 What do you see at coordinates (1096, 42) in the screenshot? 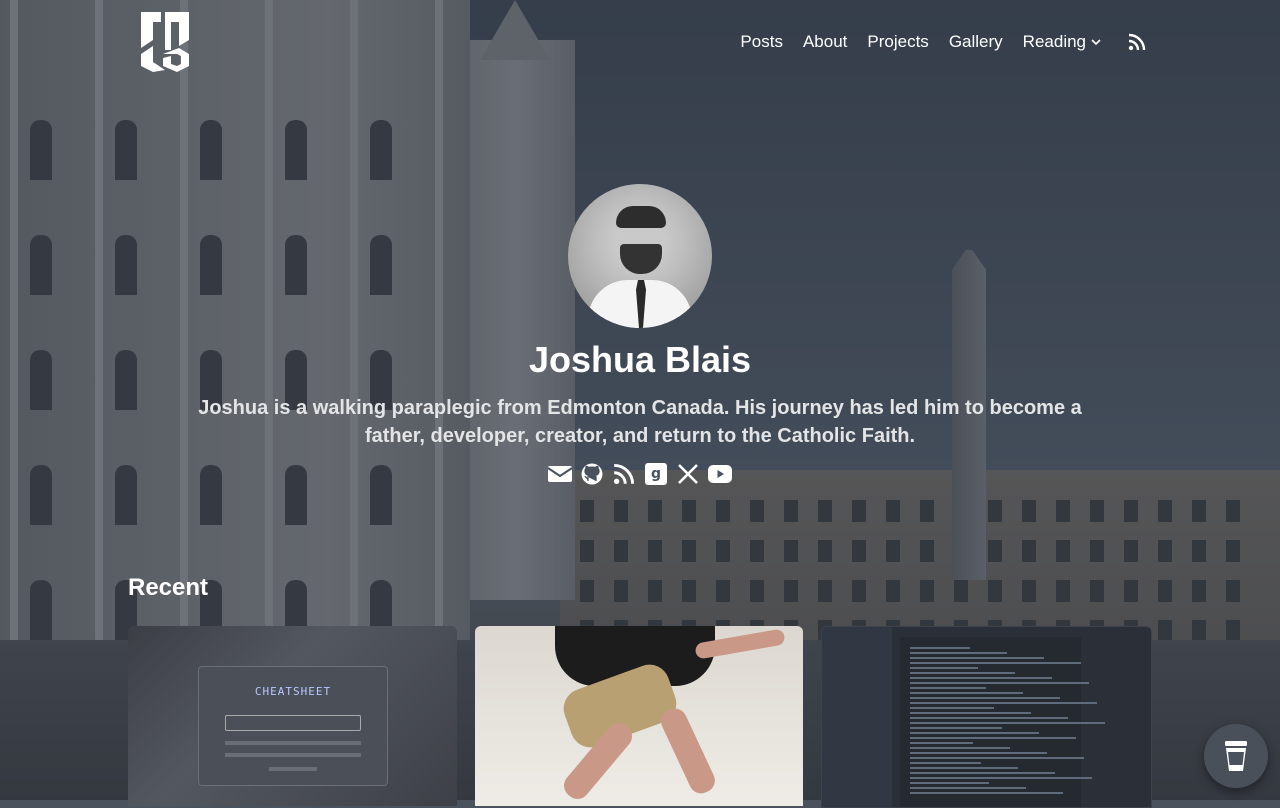
I see `chevron-down-icon` at bounding box center [1096, 42].